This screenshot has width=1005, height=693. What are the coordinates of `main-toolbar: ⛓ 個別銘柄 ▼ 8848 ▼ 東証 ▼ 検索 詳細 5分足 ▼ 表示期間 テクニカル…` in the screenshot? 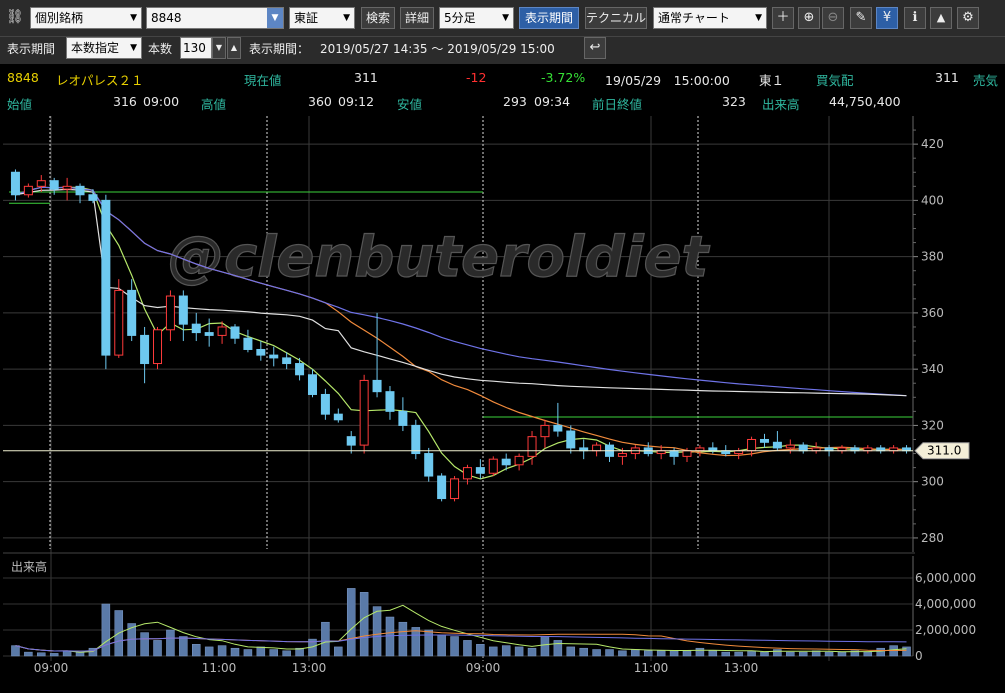 It's located at (502, 18).